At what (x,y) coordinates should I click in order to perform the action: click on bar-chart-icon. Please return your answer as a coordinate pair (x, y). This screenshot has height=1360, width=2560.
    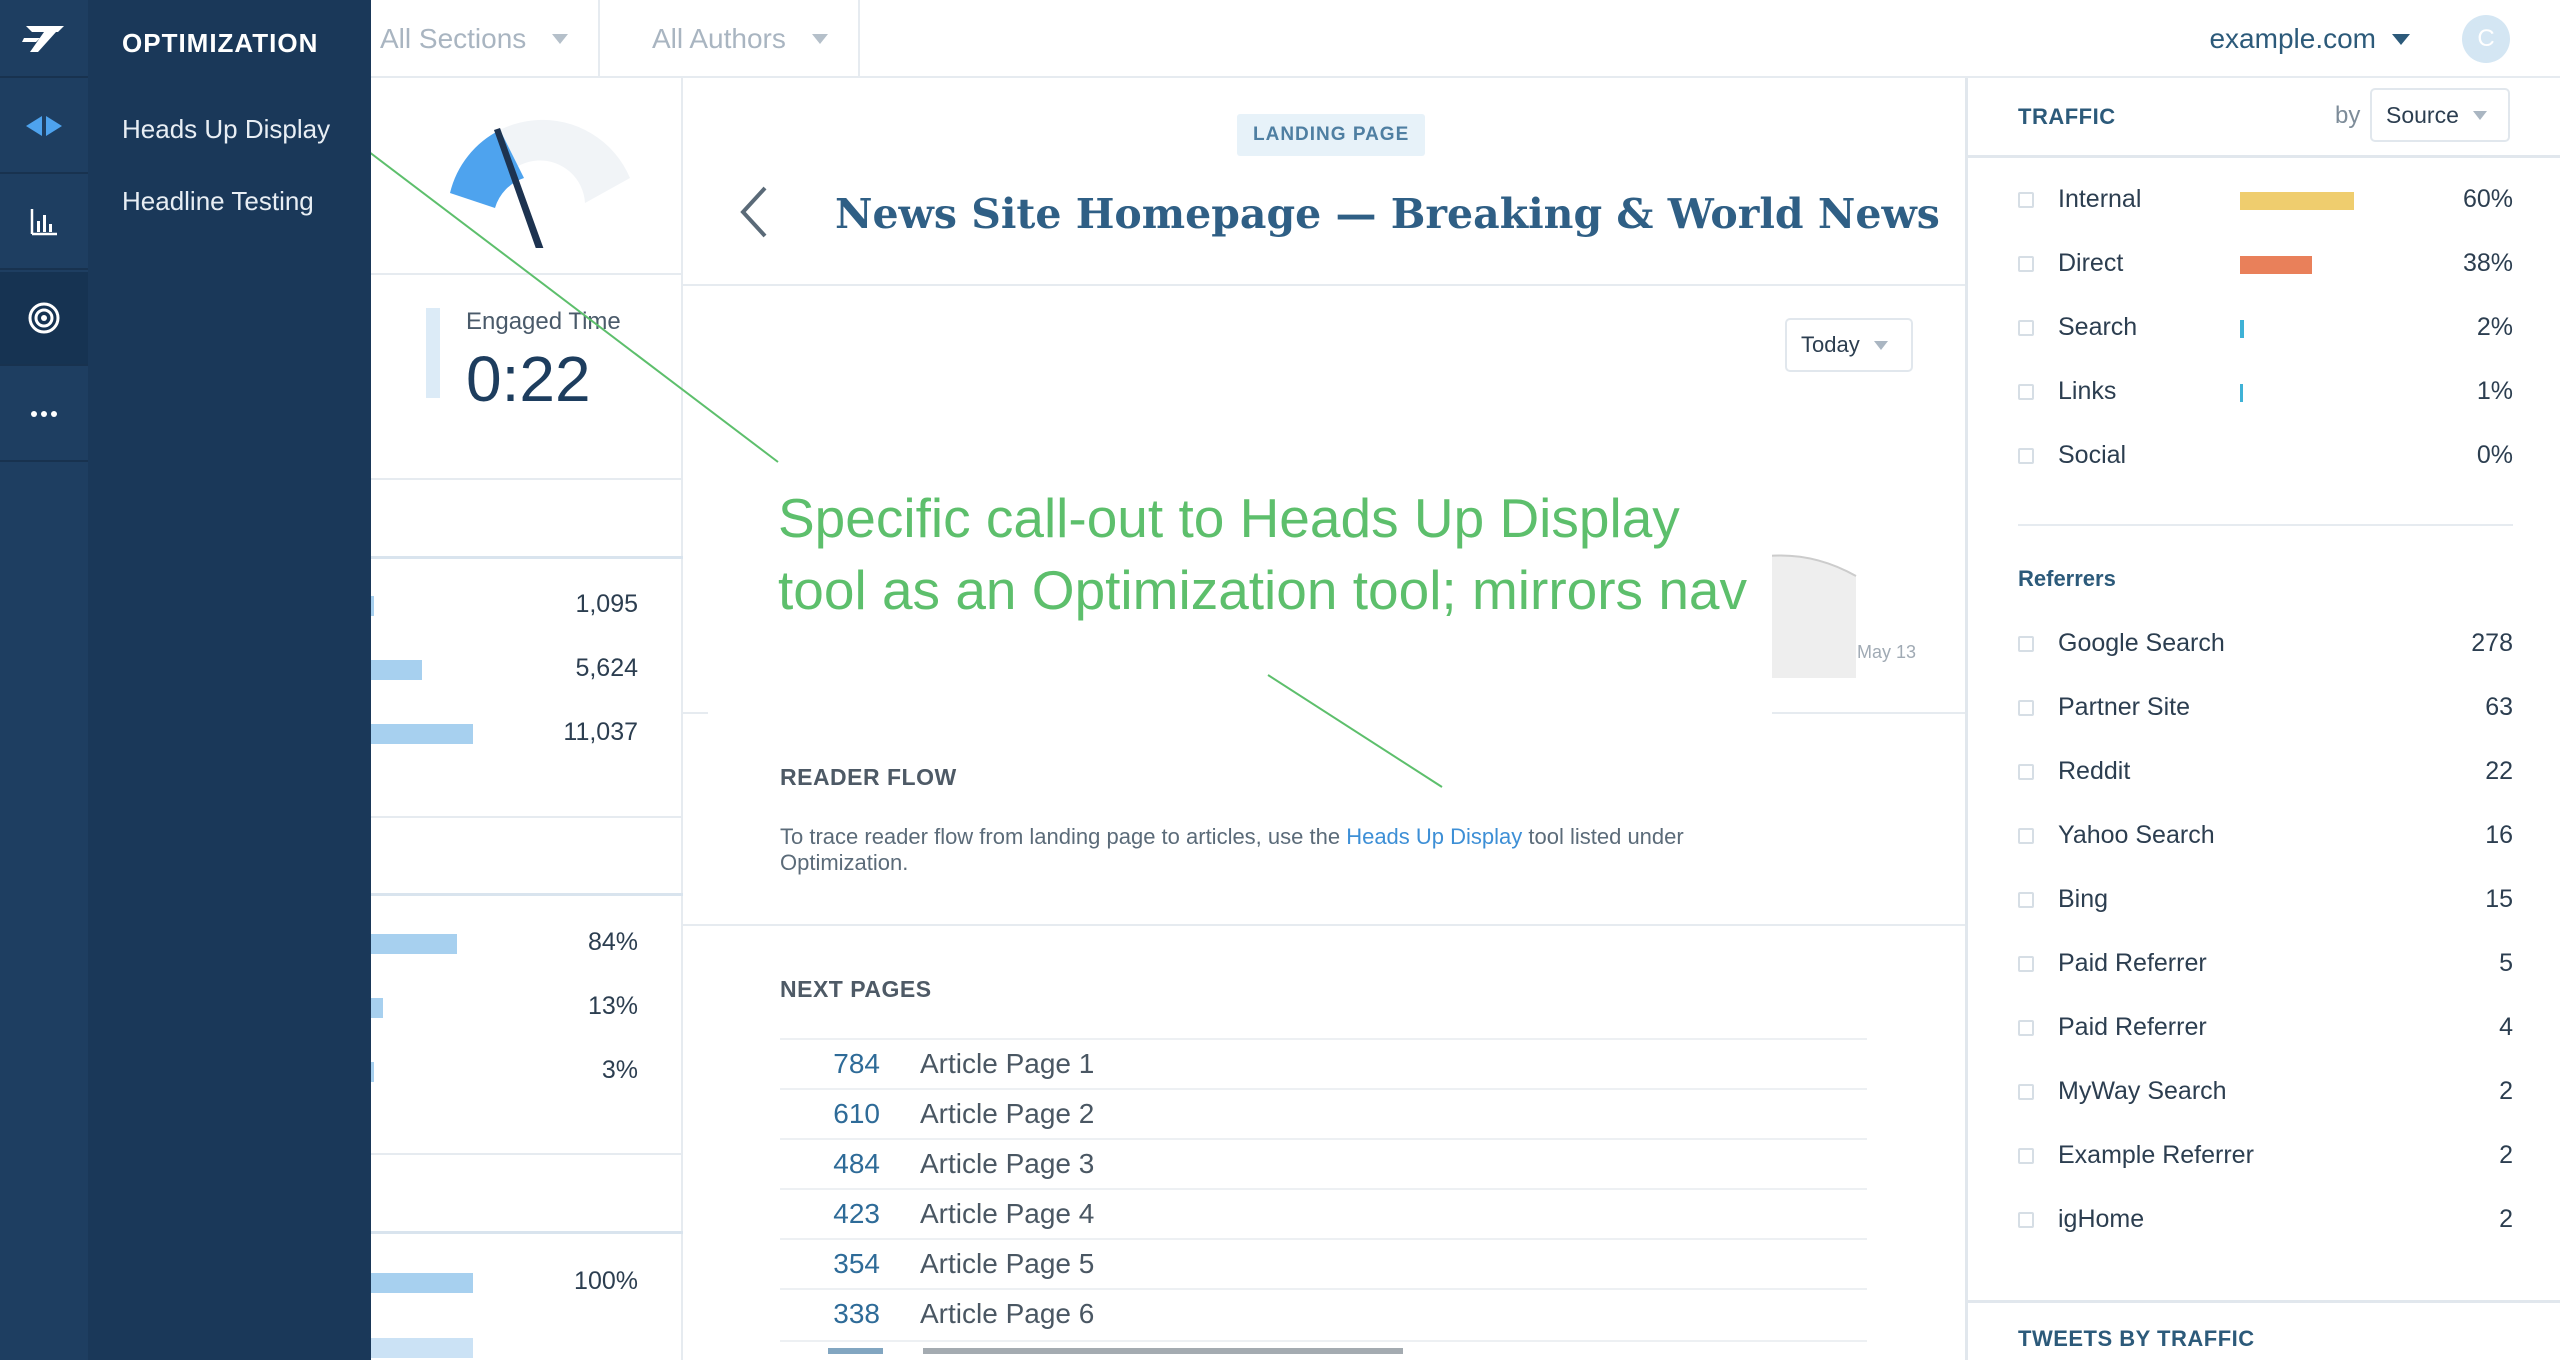
    Looking at the image, I should click on (43, 222).